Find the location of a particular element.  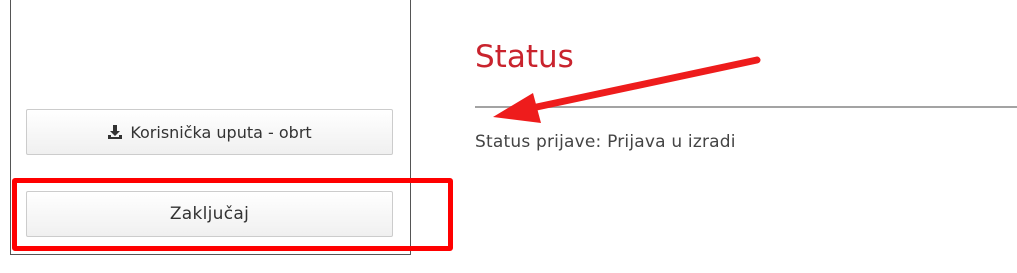

annotation-highlight-box is located at coordinates (232, 214).